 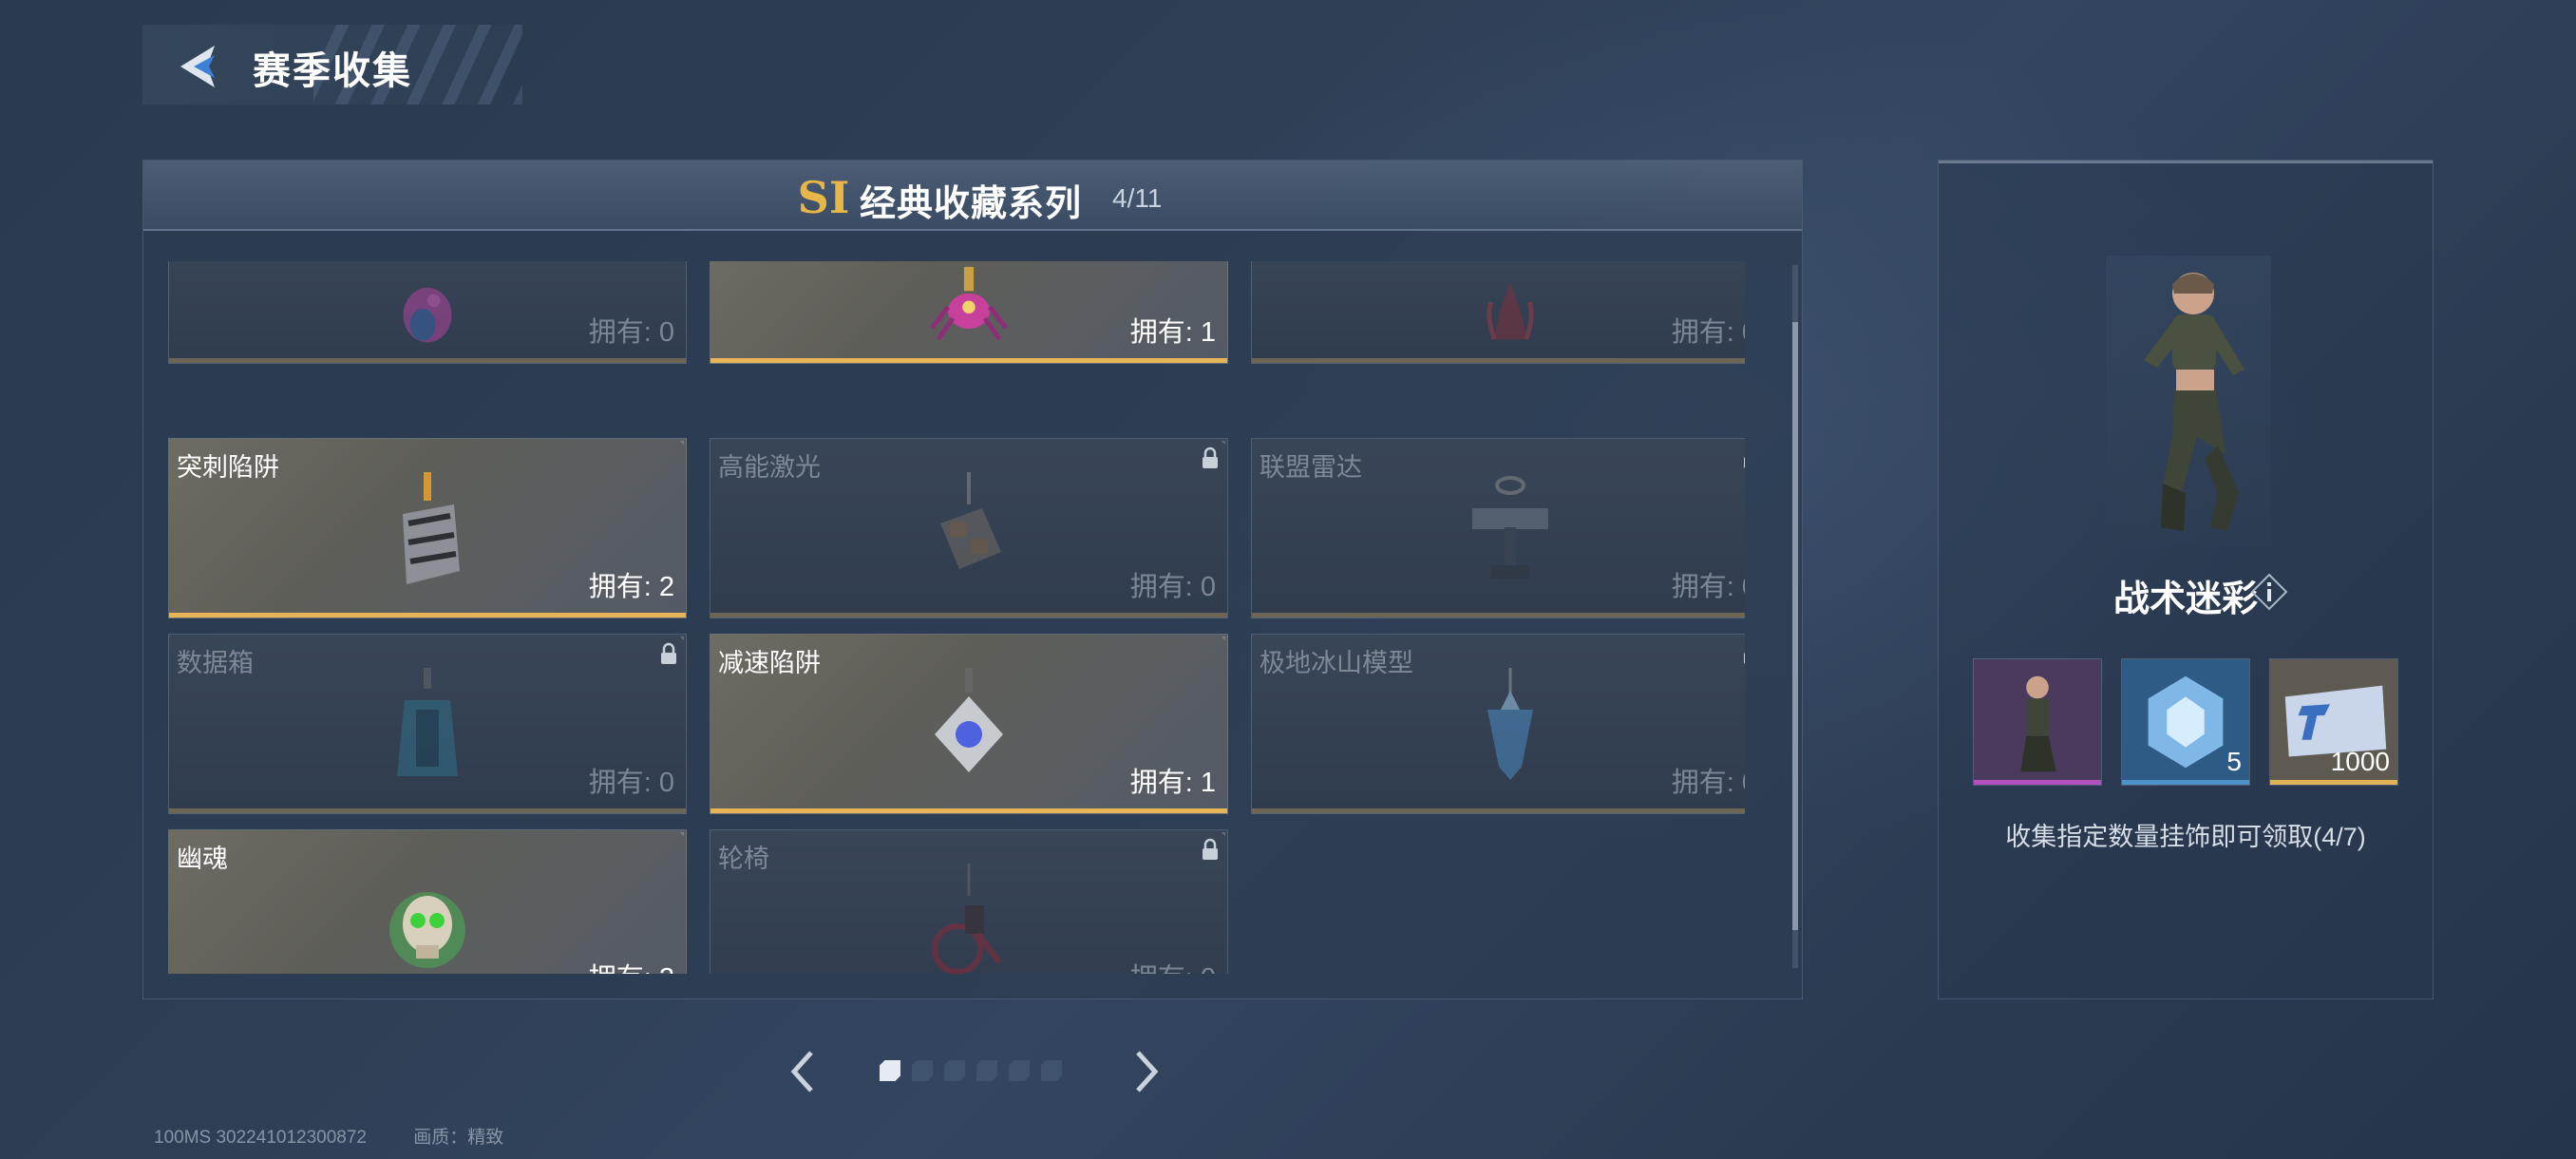 I want to click on reward-panel: 战术迷彩 5 1000 收集指定数量挂饰即可领取(4/7), so click(x=2186, y=579).